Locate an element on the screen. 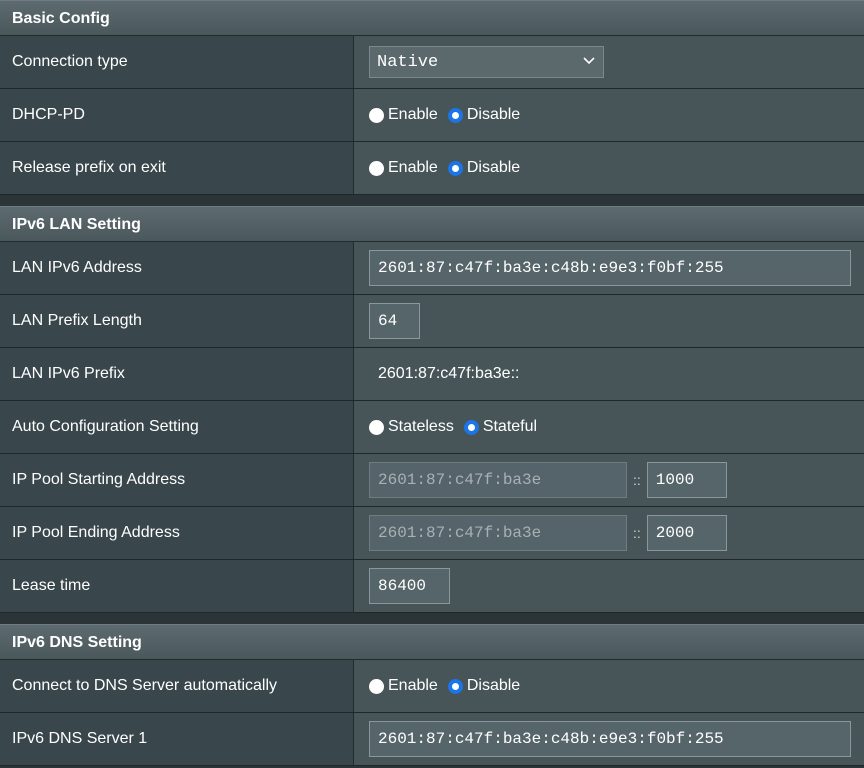 This screenshot has width=864, height=768. lan-ipv6-address-label: LAN IPv6 Address is located at coordinates (177, 268).